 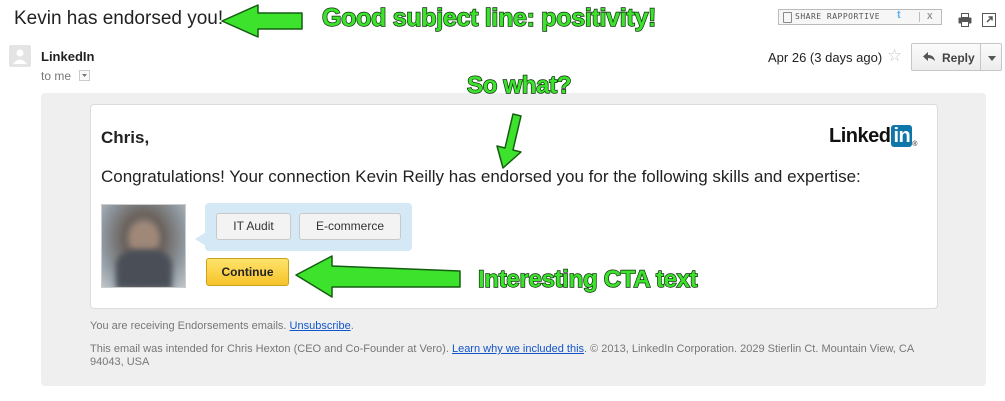 I want to click on annotation-subject-note: Good subject line: positivity!, so click(x=489, y=17).